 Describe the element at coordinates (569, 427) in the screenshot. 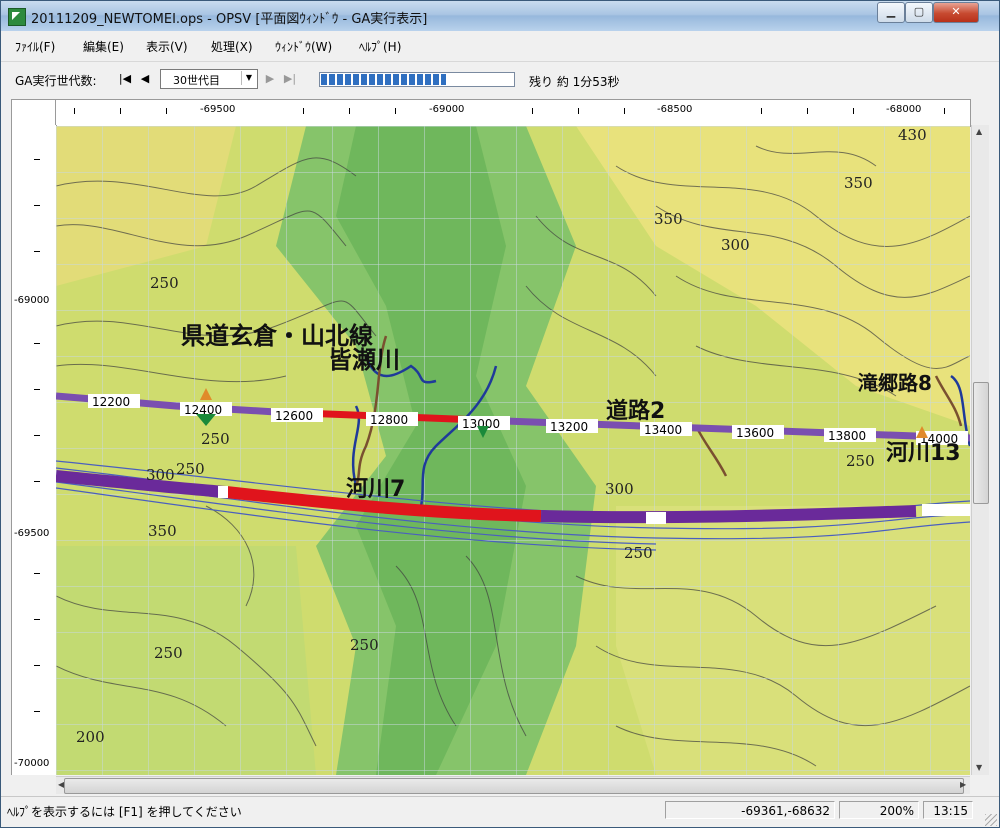

I see `station-label: 13200` at that location.